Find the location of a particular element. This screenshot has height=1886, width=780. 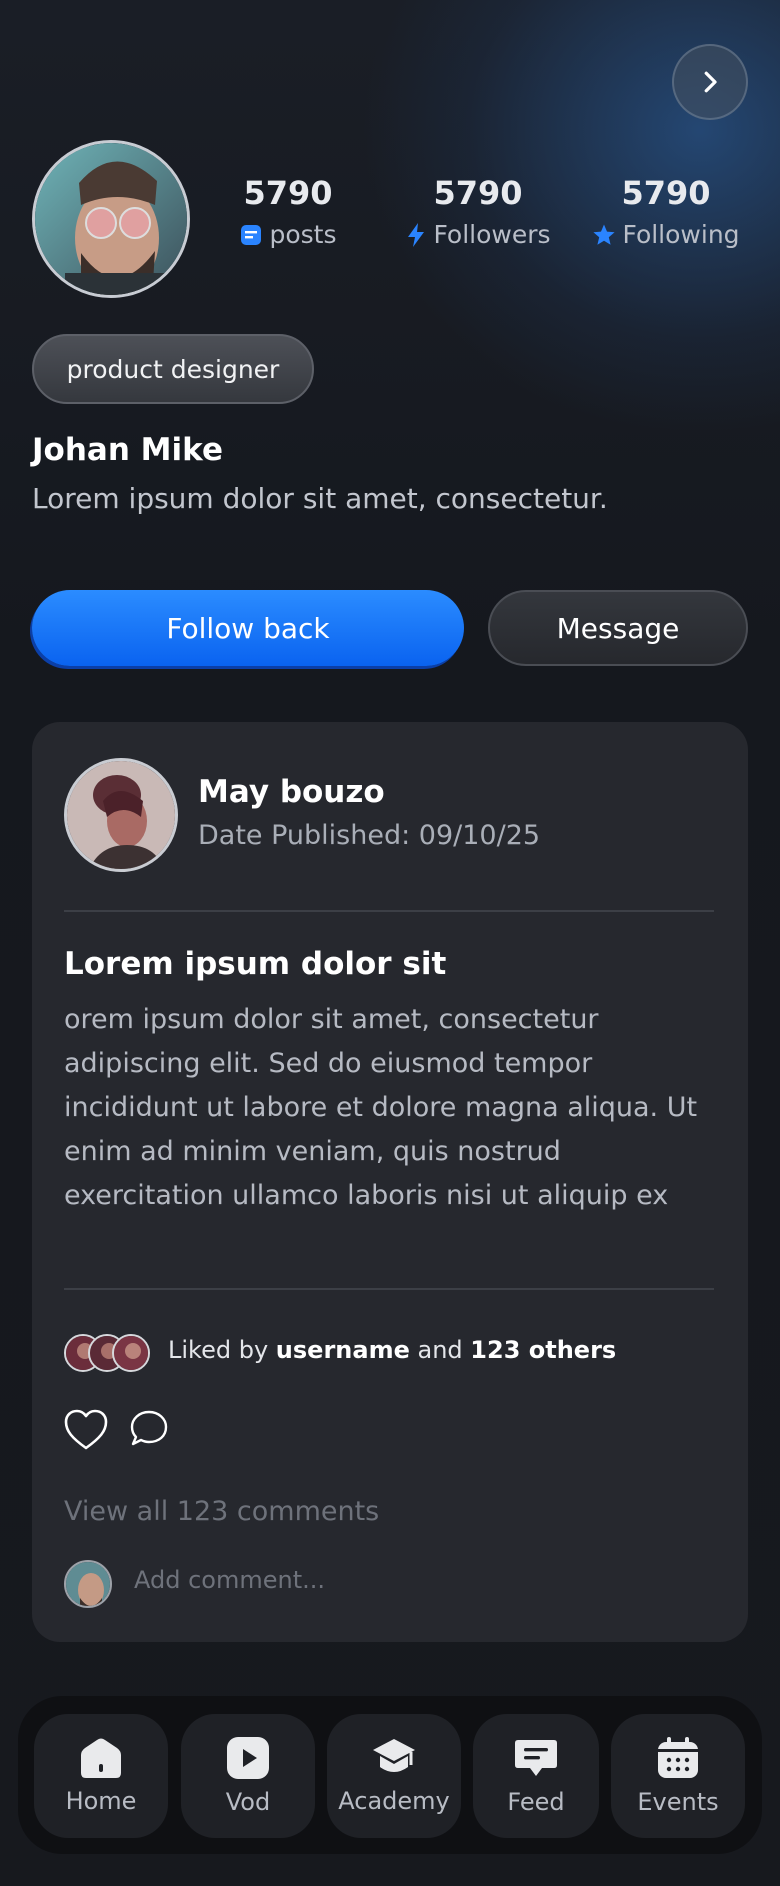

calendar-icon is located at coordinates (678, 1757).